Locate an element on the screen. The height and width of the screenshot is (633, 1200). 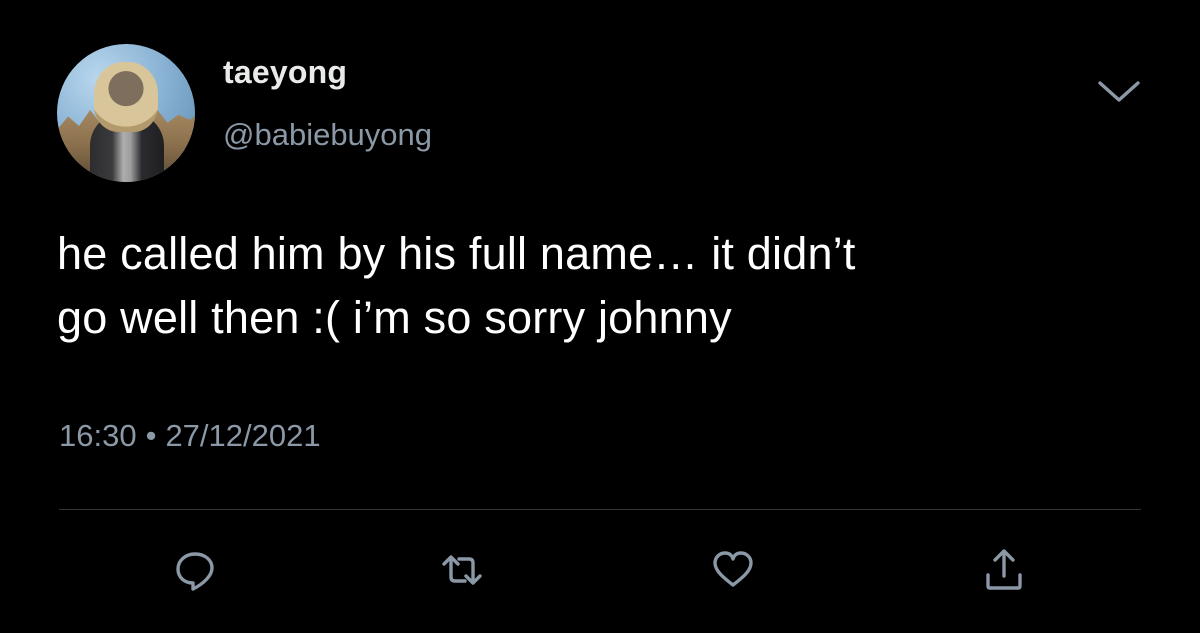
share-upload-icon is located at coordinates (1004, 570).